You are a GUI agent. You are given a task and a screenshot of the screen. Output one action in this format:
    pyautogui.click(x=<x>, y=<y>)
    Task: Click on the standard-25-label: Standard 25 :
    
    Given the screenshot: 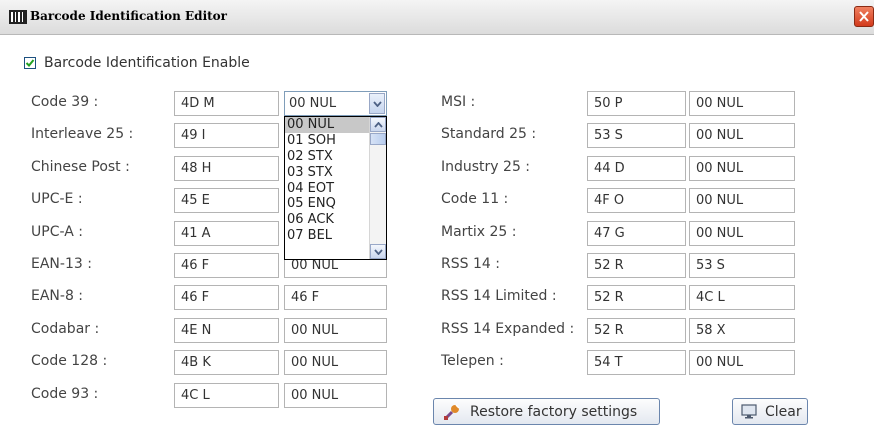 What is the action you would take?
    pyautogui.click(x=489, y=134)
    